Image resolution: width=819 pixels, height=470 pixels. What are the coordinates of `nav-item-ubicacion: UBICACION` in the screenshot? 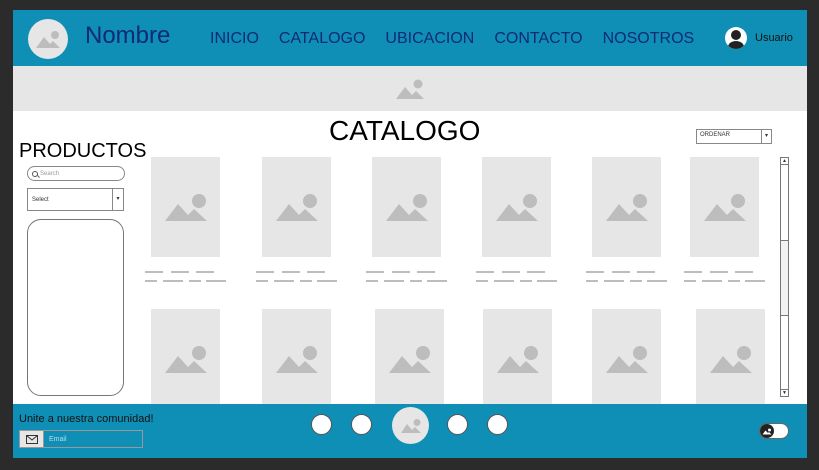 It's located at (429, 39).